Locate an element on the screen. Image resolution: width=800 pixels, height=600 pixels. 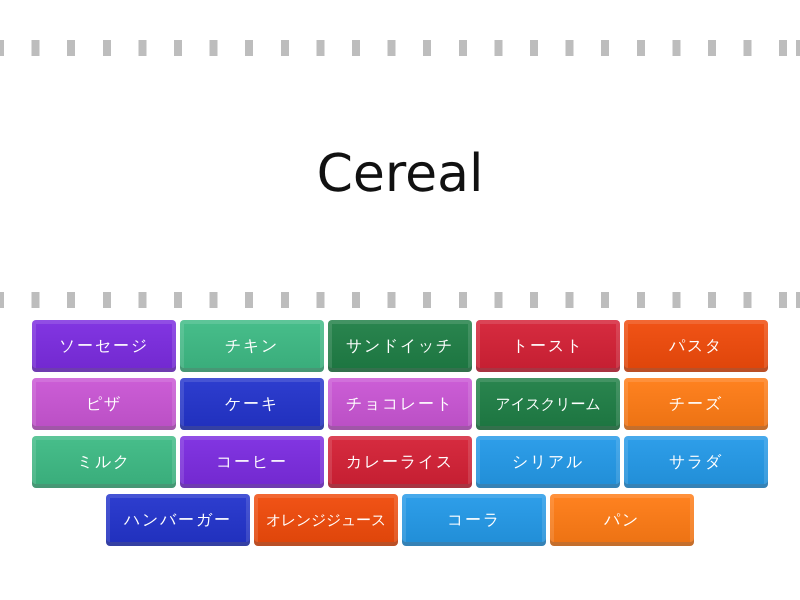
answer-tile: カレーライス is located at coordinates (400, 462).